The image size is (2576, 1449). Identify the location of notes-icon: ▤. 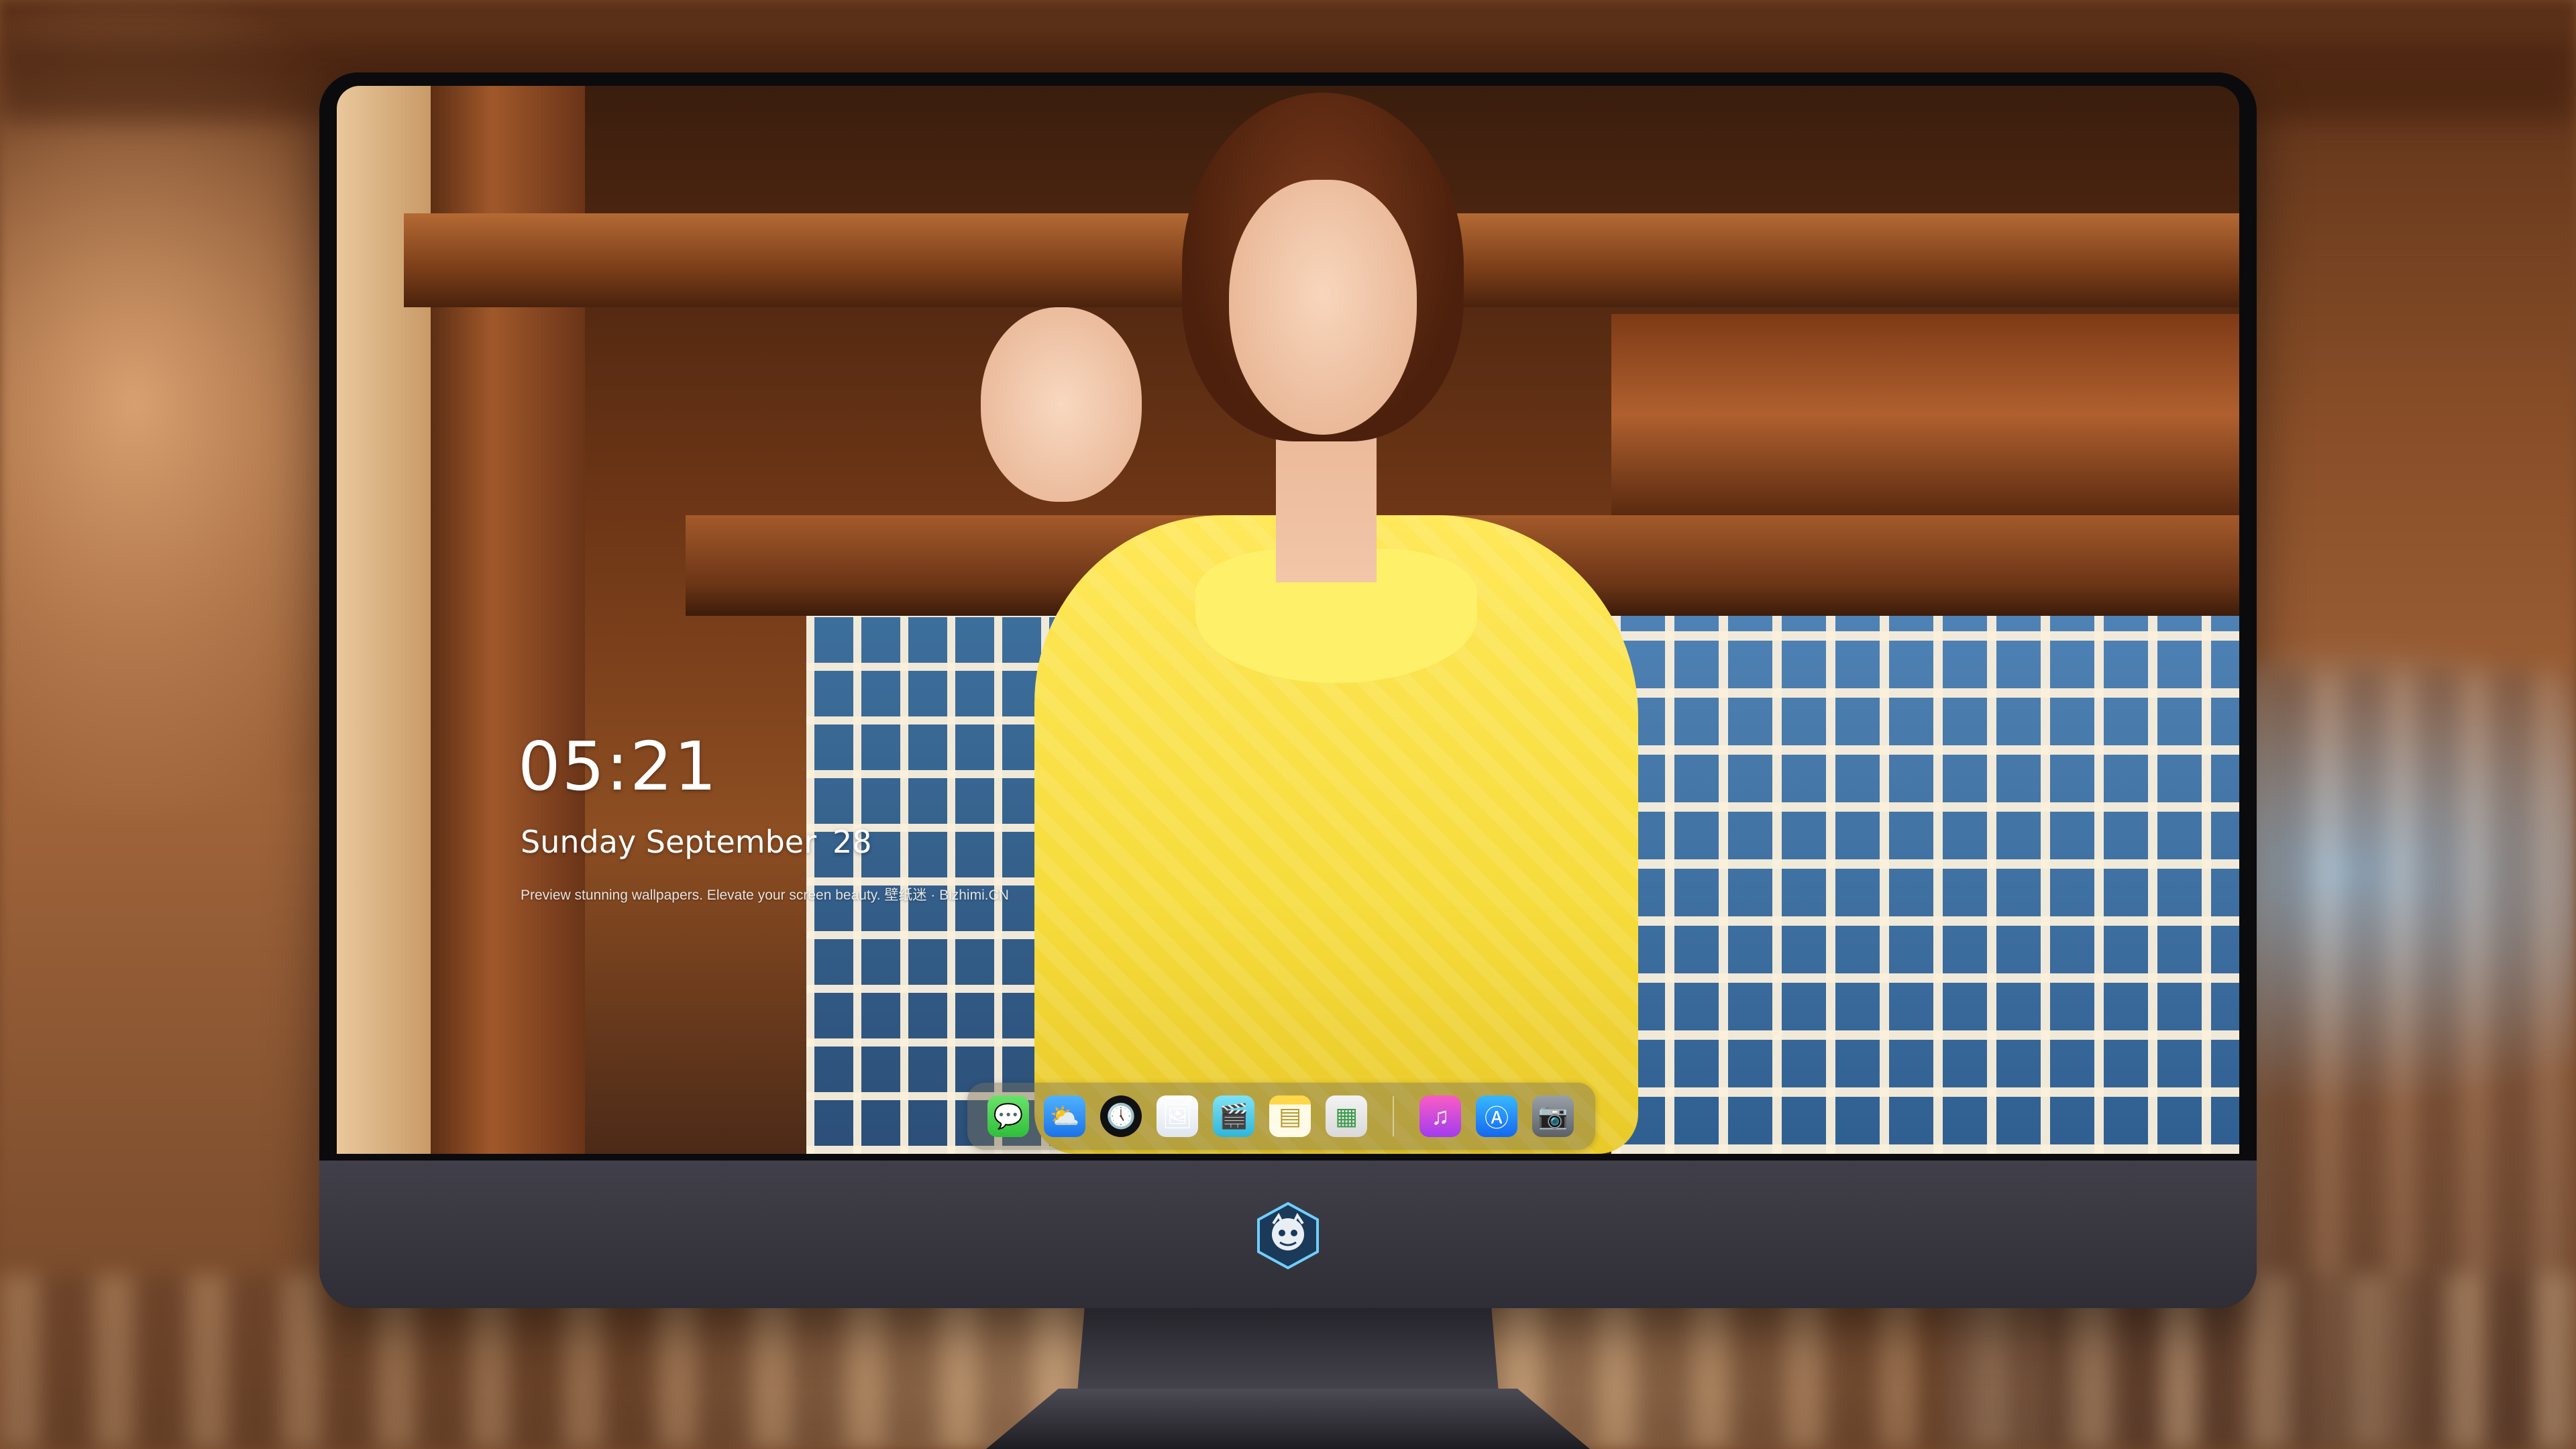
(1290, 1116).